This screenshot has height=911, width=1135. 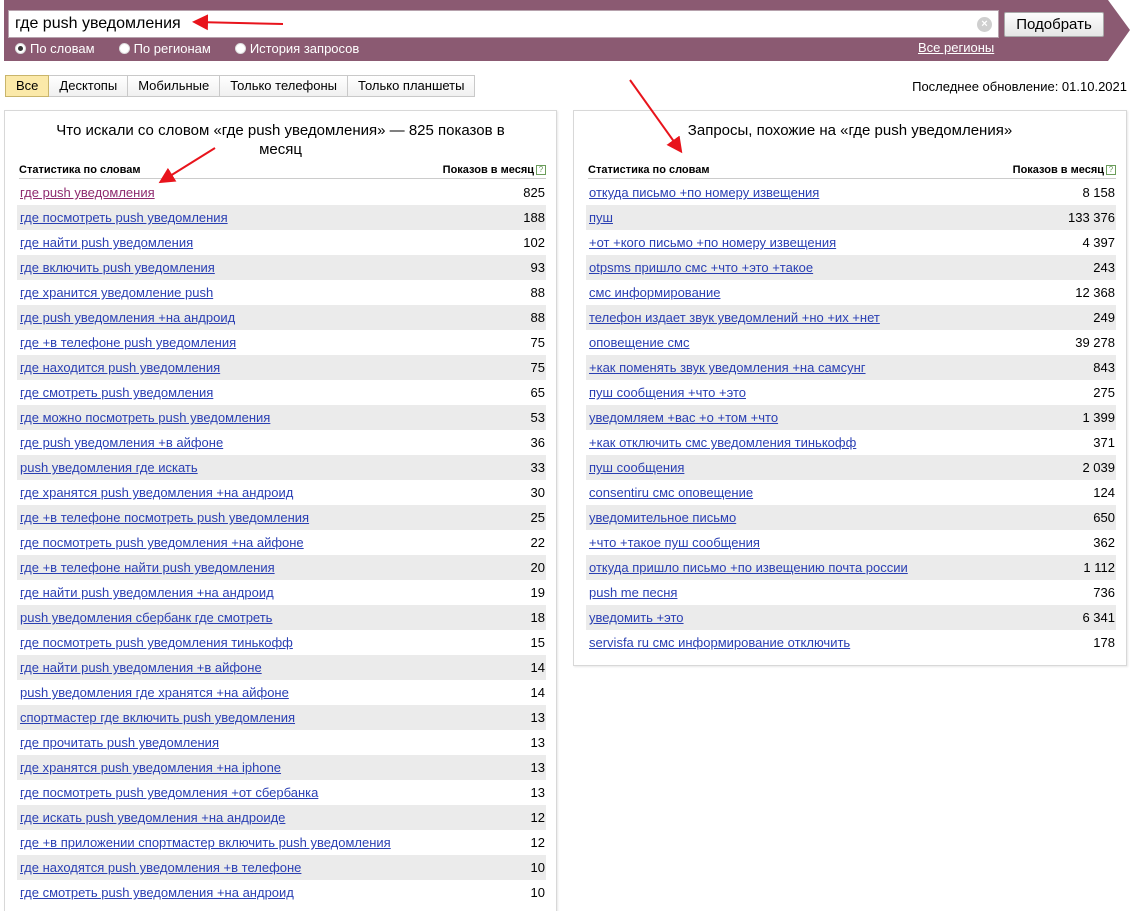 I want to click on phrase-link: consentiru смс оповещение, so click(x=671, y=492).